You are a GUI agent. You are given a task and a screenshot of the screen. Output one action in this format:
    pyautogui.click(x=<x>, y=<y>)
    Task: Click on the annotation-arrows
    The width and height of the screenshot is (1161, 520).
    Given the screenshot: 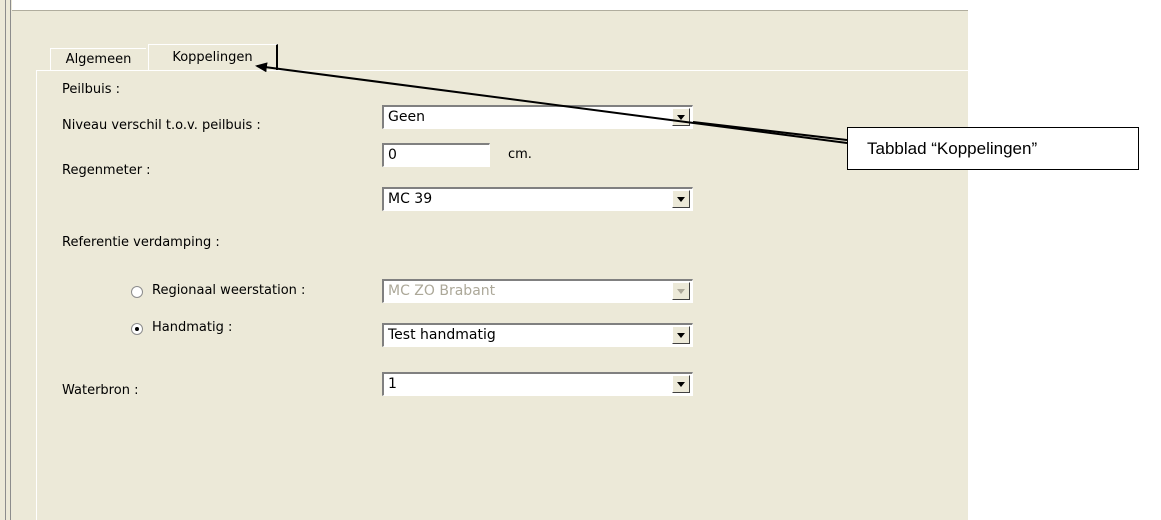 What is the action you would take?
    pyautogui.click(x=551, y=103)
    